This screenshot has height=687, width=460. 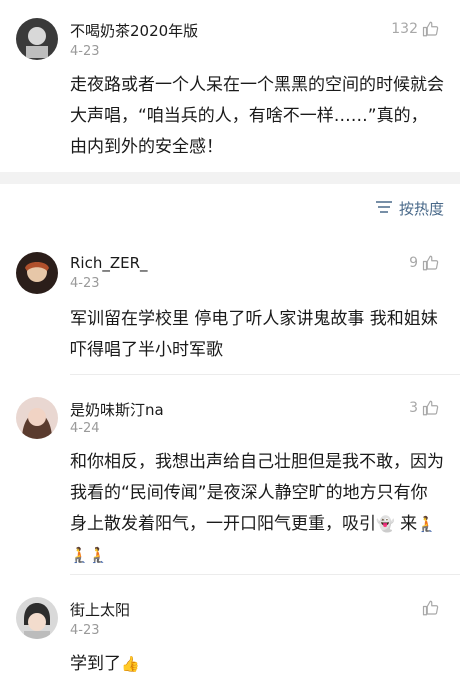 What do you see at coordinates (406, 524) in the screenshot?
I see `comment-text-come: 来` at bounding box center [406, 524].